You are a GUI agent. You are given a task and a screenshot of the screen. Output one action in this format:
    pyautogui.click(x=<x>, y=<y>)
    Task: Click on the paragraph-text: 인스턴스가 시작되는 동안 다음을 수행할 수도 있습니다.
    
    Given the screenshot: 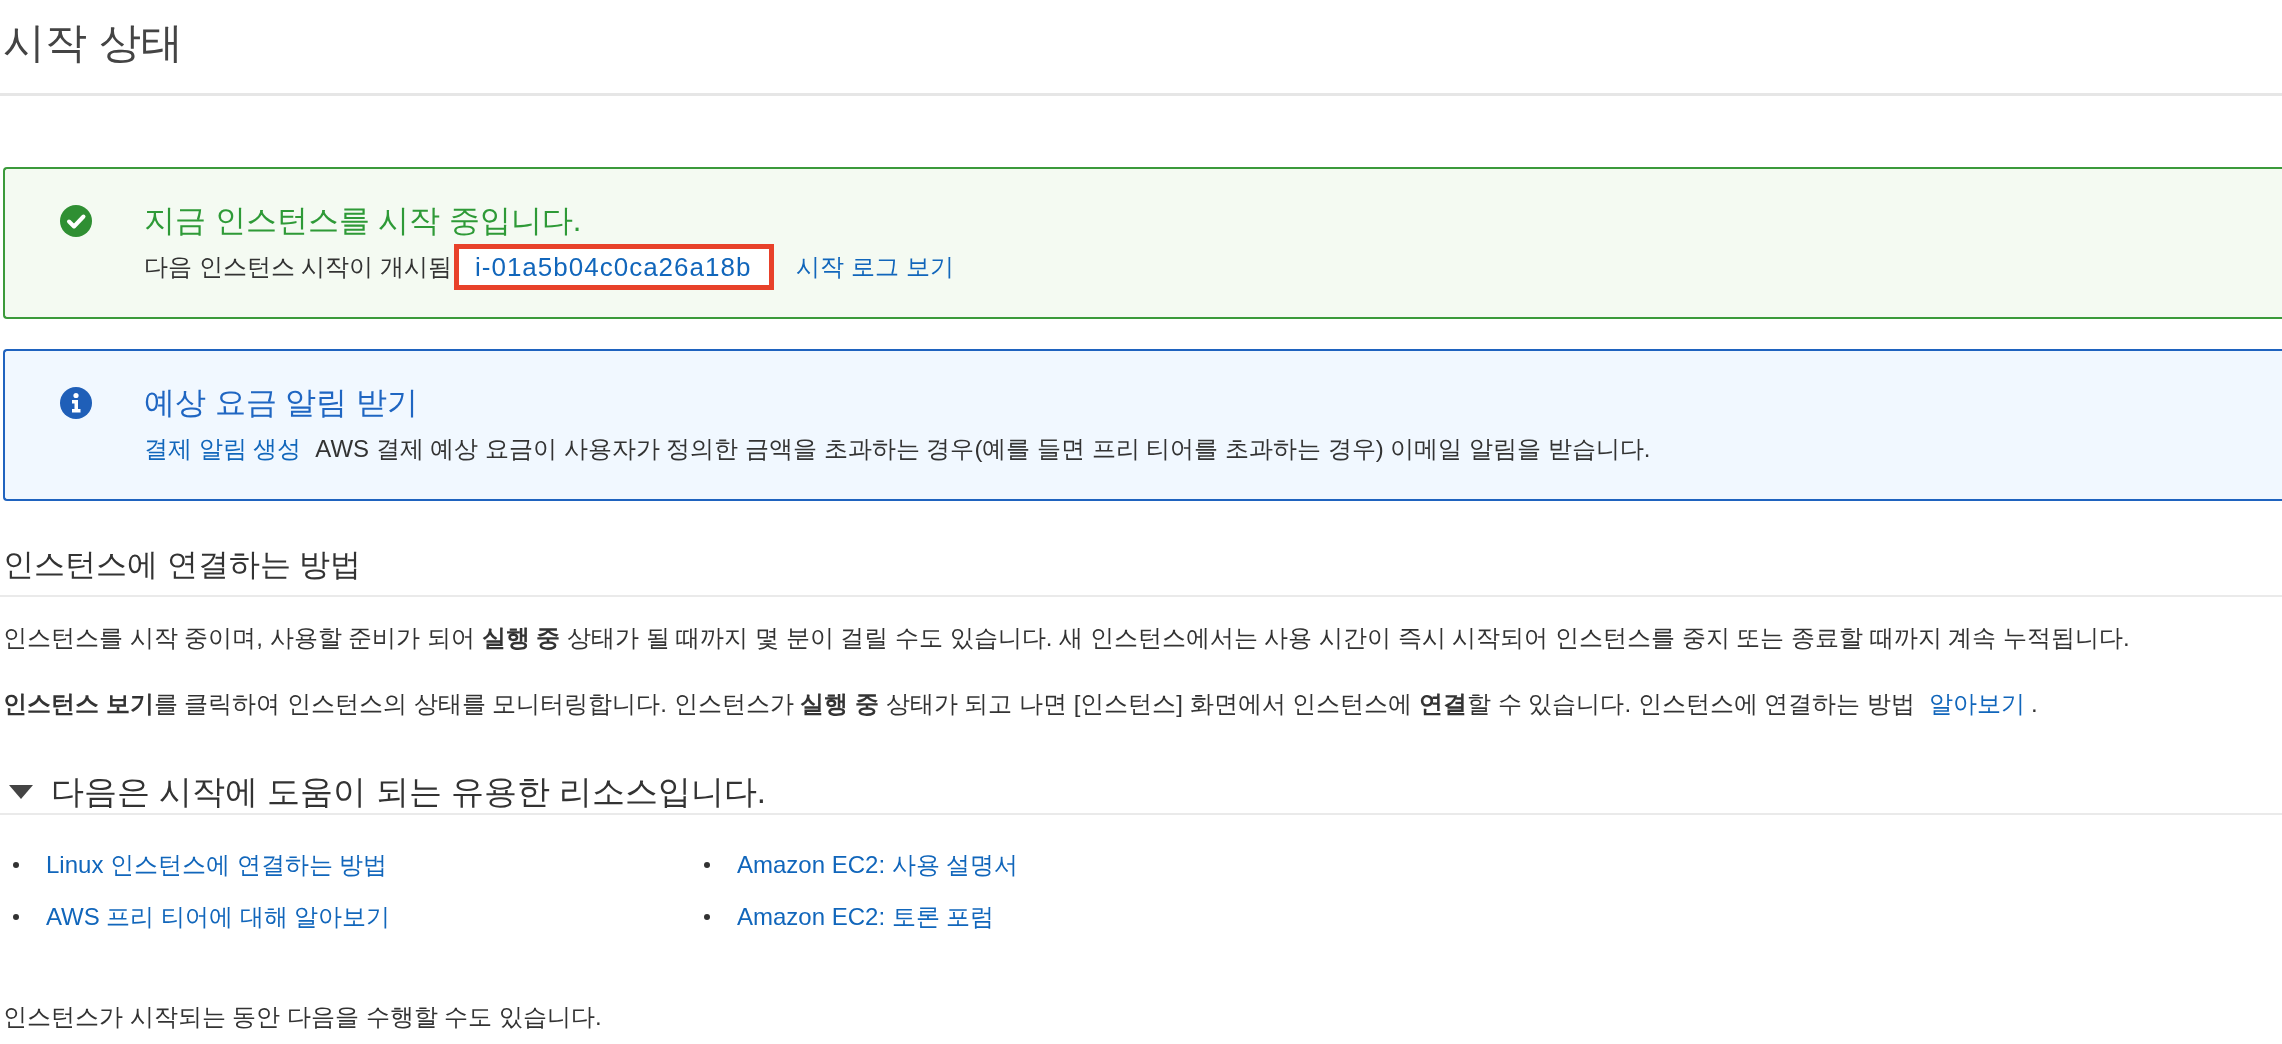 What is the action you would take?
    pyautogui.click(x=302, y=1017)
    